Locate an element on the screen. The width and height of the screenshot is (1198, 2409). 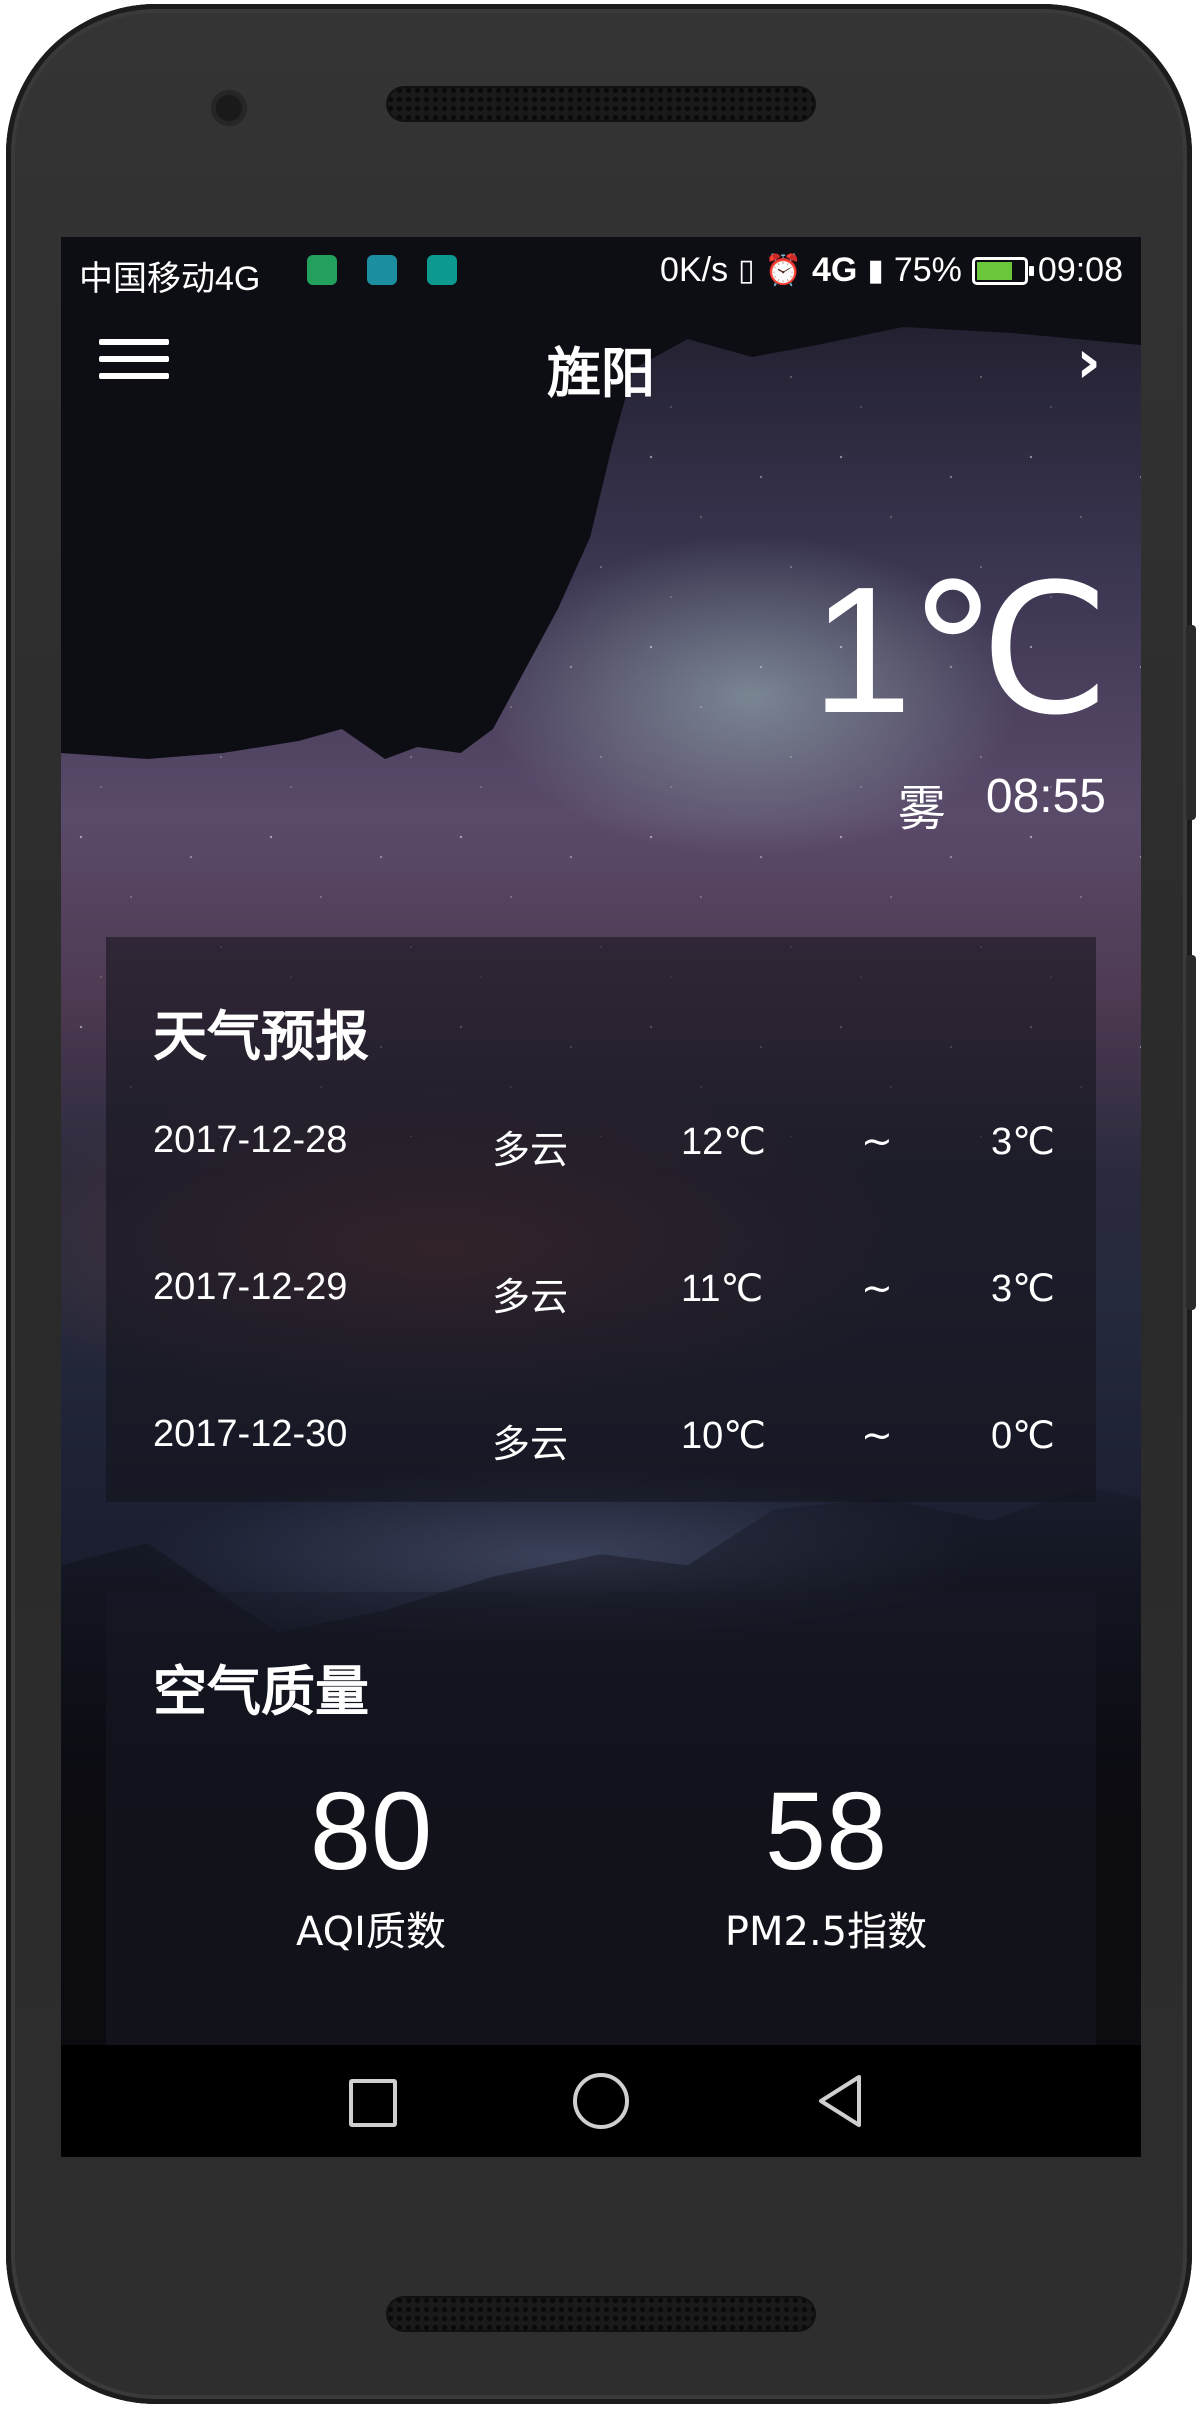
vibrate-icon: ▯ is located at coordinates (746, 270).